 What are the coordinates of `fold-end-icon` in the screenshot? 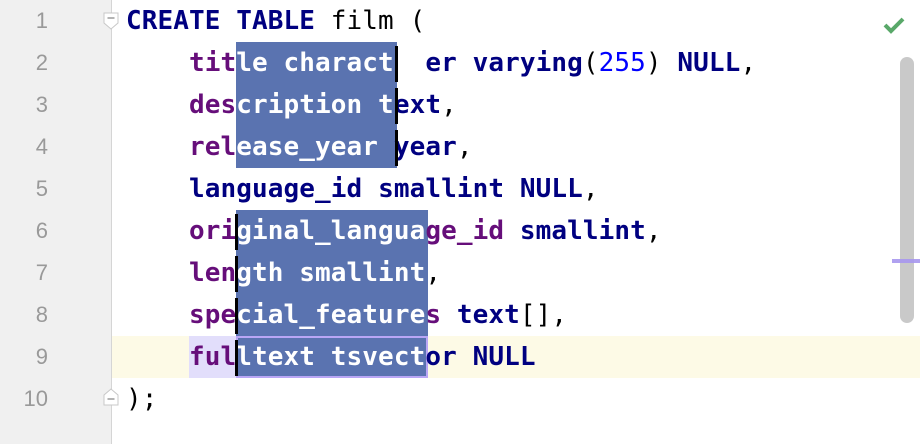 It's located at (111, 397).